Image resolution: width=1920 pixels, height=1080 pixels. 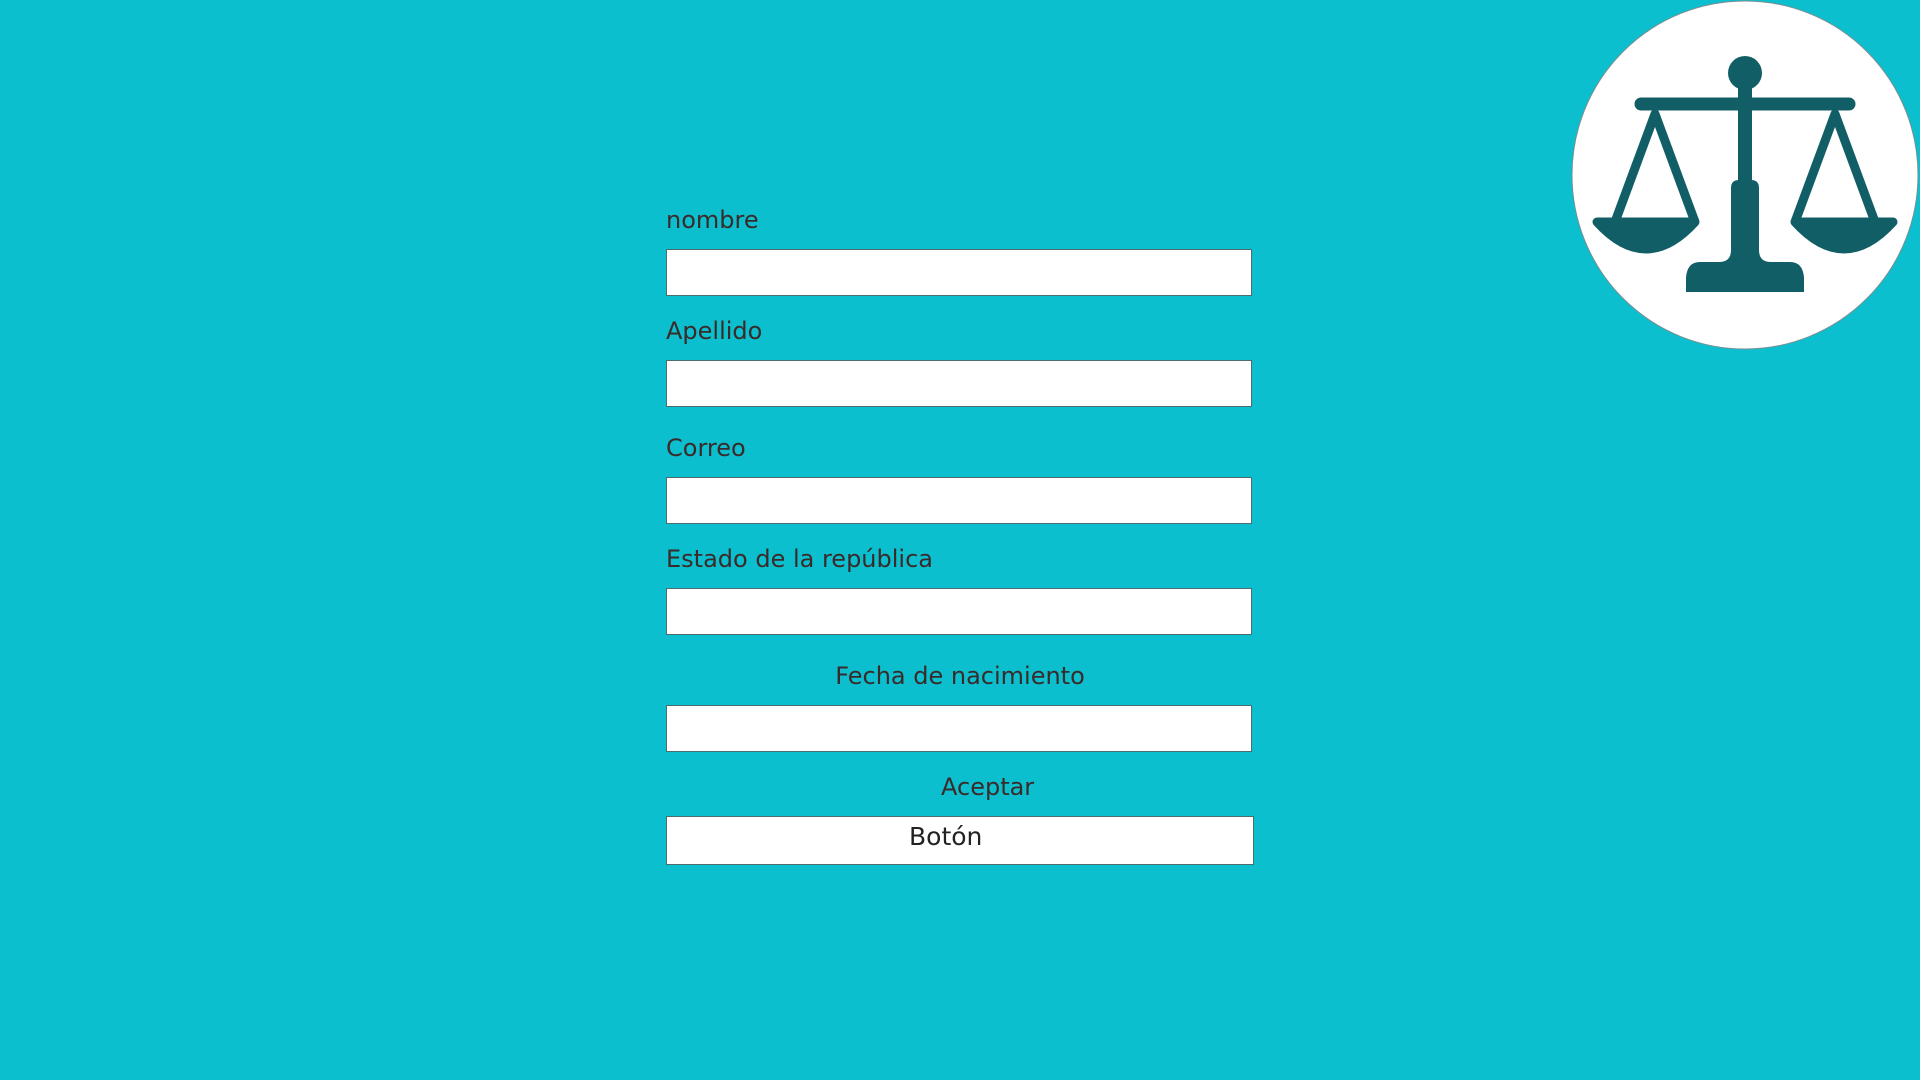 I want to click on fecha-nacimiento-input, so click(x=959, y=728).